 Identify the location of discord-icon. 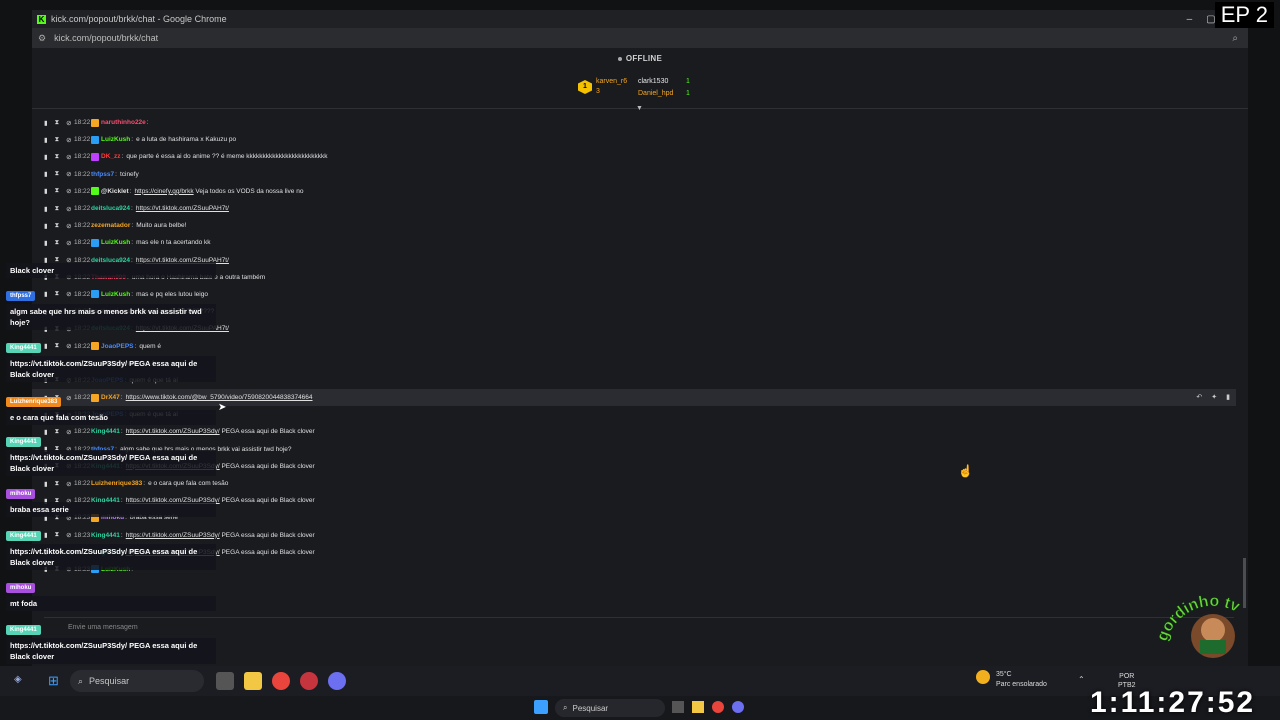
(337, 681).